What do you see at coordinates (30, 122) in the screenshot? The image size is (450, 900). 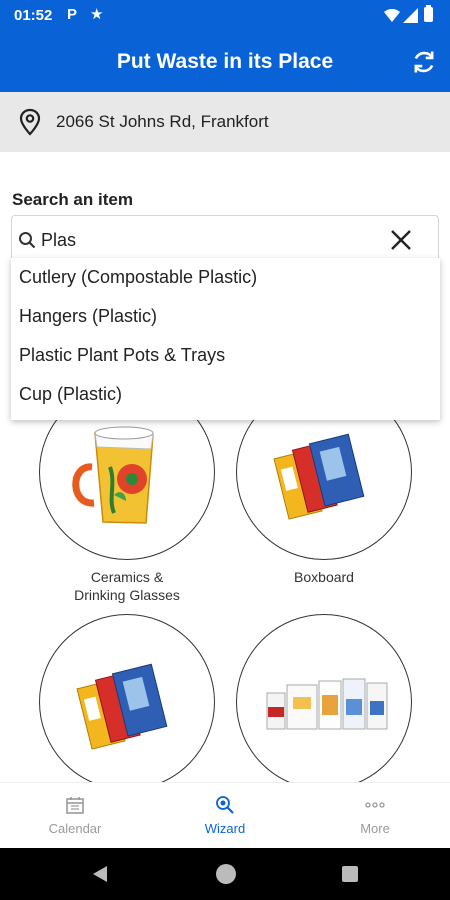 I see `location-pin-icon` at bounding box center [30, 122].